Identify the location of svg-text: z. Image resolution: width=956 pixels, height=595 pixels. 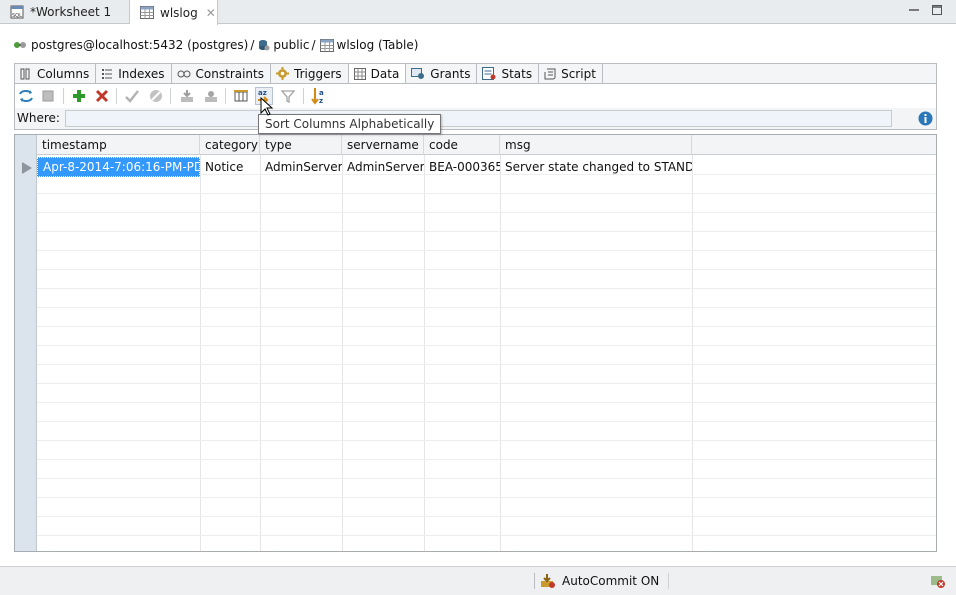
(321, 101).